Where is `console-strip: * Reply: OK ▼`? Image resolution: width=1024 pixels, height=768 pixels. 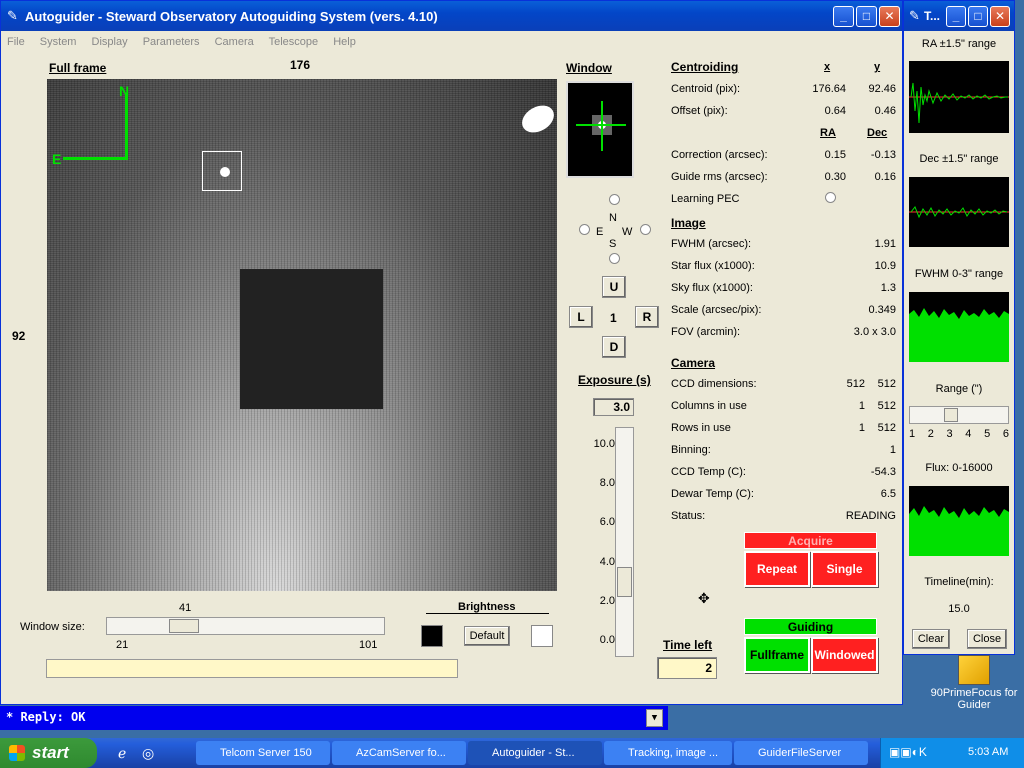
console-strip: * Reply: OK ▼ is located at coordinates (334, 718).